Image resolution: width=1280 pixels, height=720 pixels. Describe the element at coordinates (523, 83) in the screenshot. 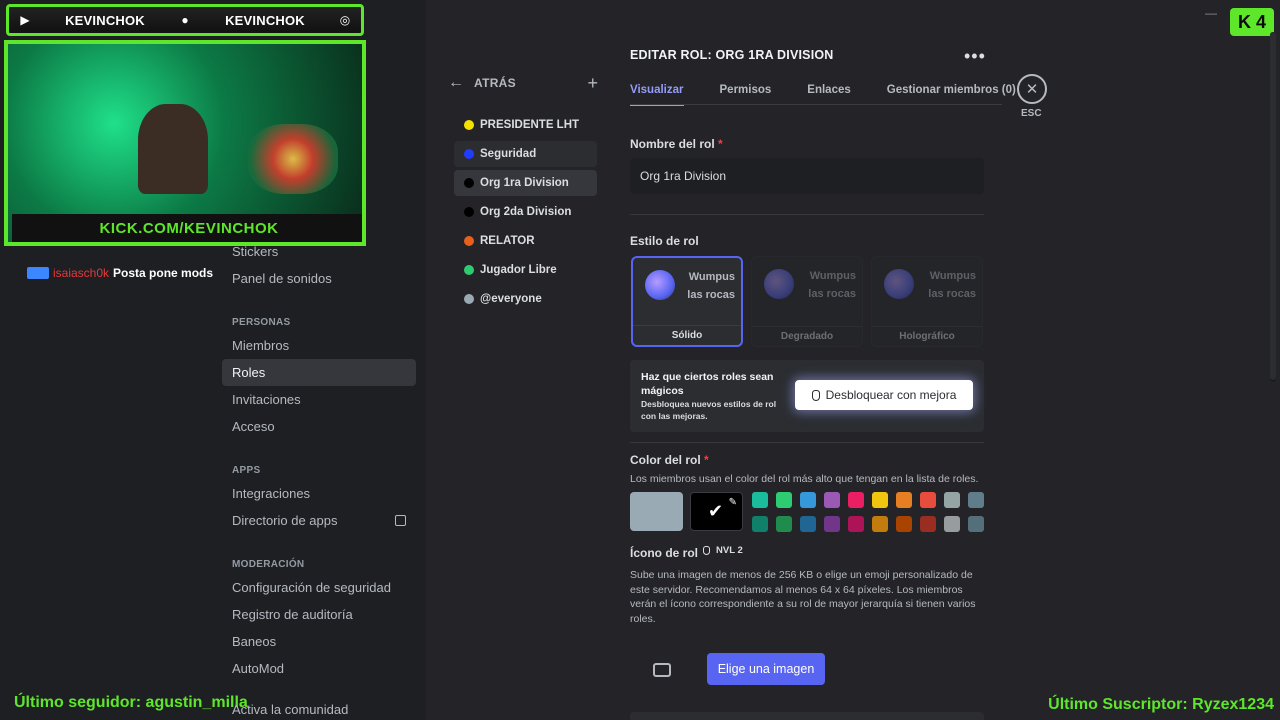

I see `roles-header: ← ATRÁS +` at that location.